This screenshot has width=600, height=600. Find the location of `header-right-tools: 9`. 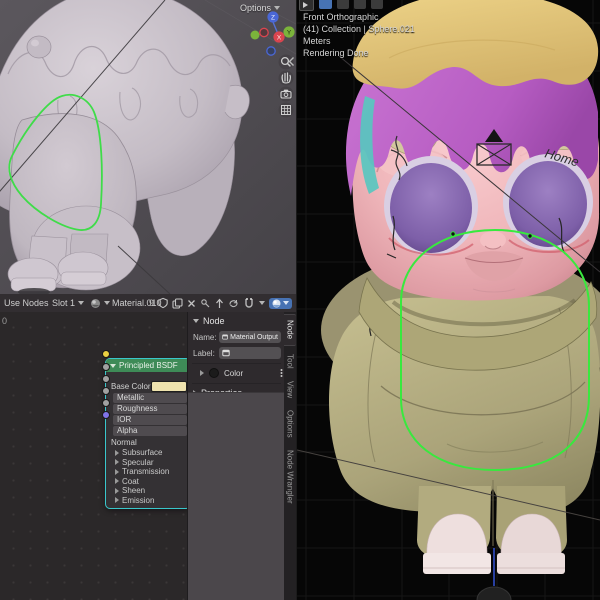

header-right-tools: 9 is located at coordinates (220, 303).